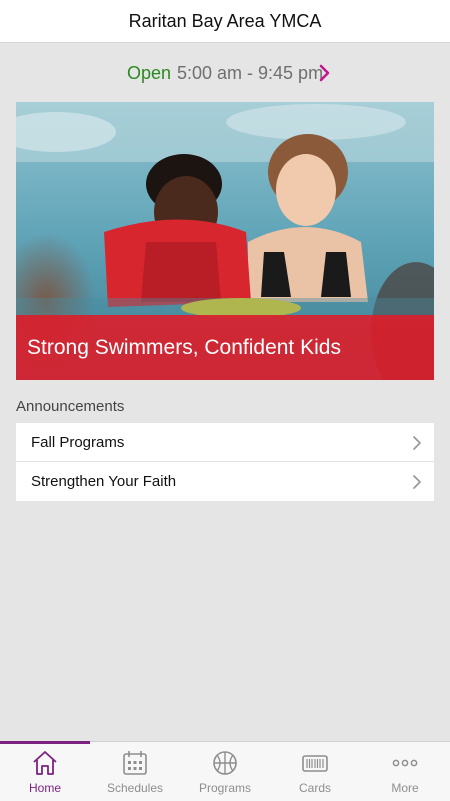 Image resolution: width=450 pixels, height=801 pixels. What do you see at coordinates (405, 771) in the screenshot?
I see `tab-more: More` at bounding box center [405, 771].